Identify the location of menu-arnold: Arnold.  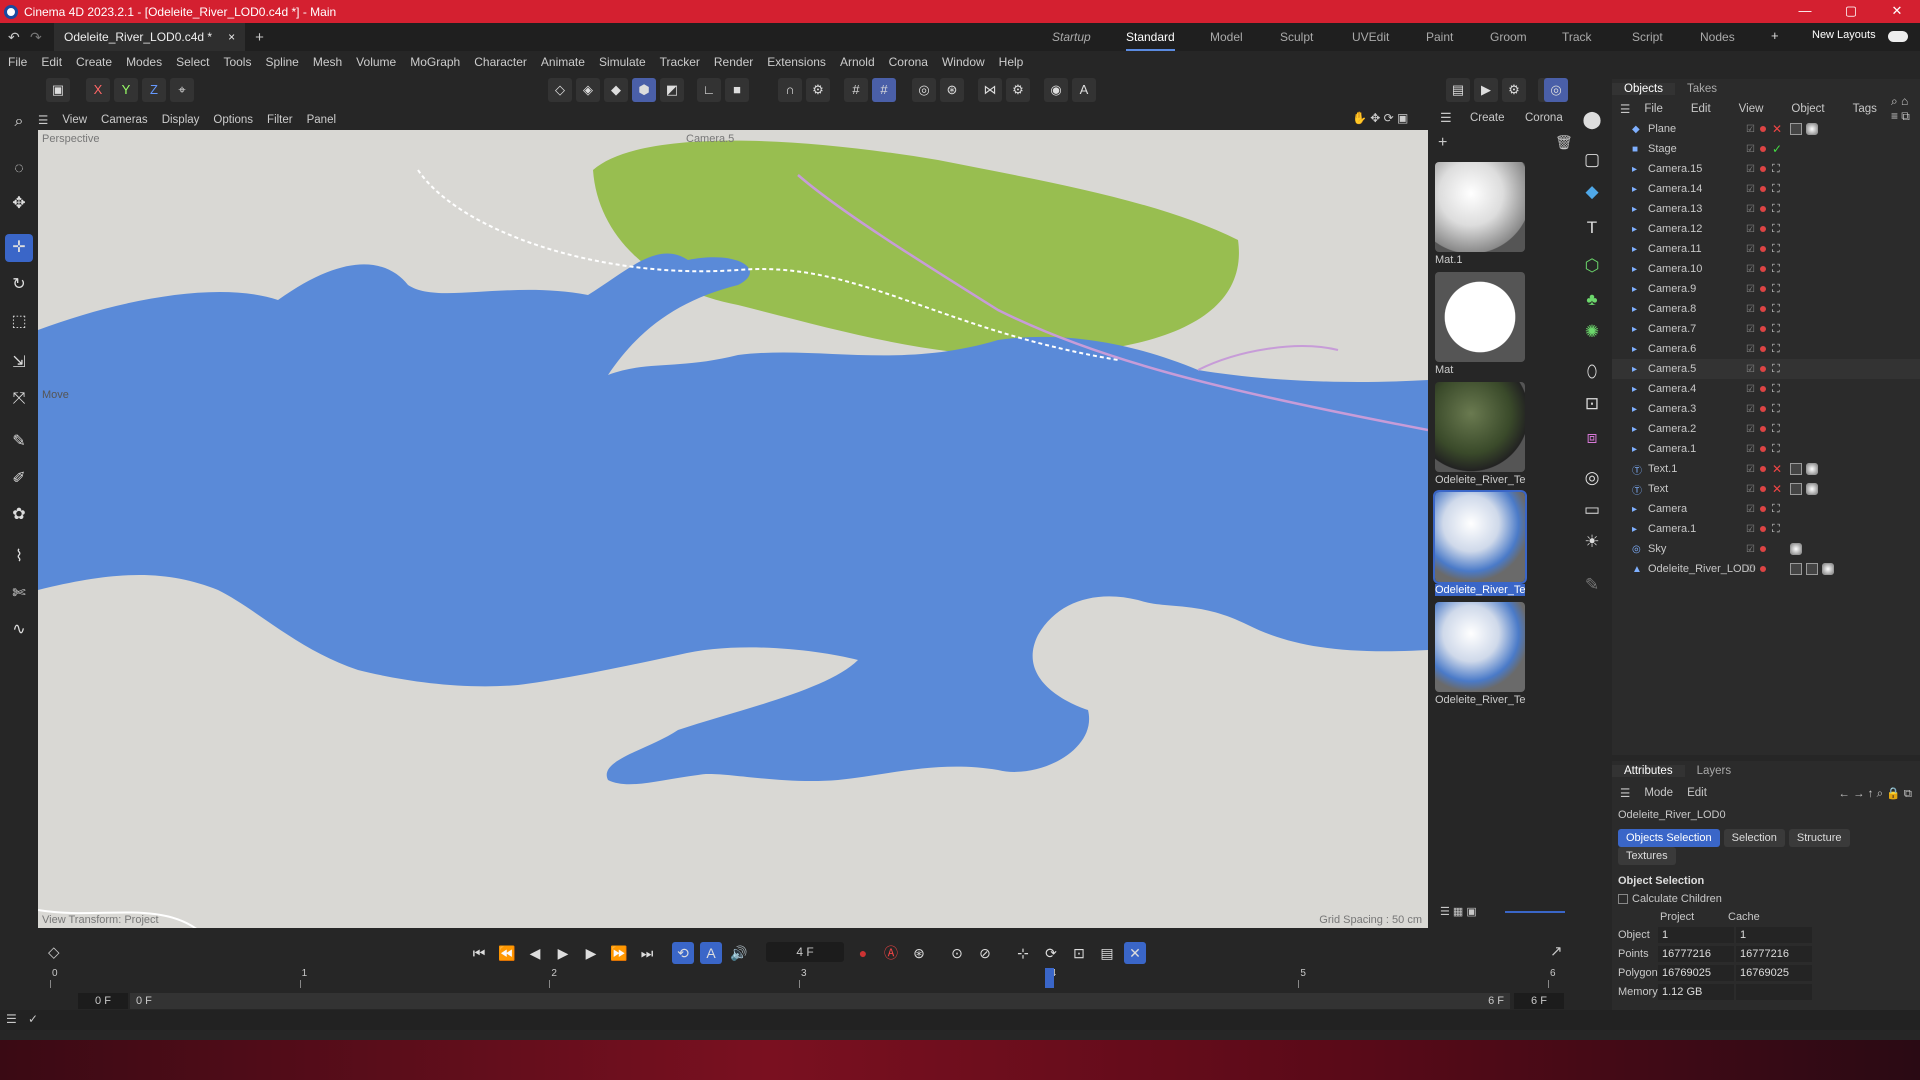
(857, 62).